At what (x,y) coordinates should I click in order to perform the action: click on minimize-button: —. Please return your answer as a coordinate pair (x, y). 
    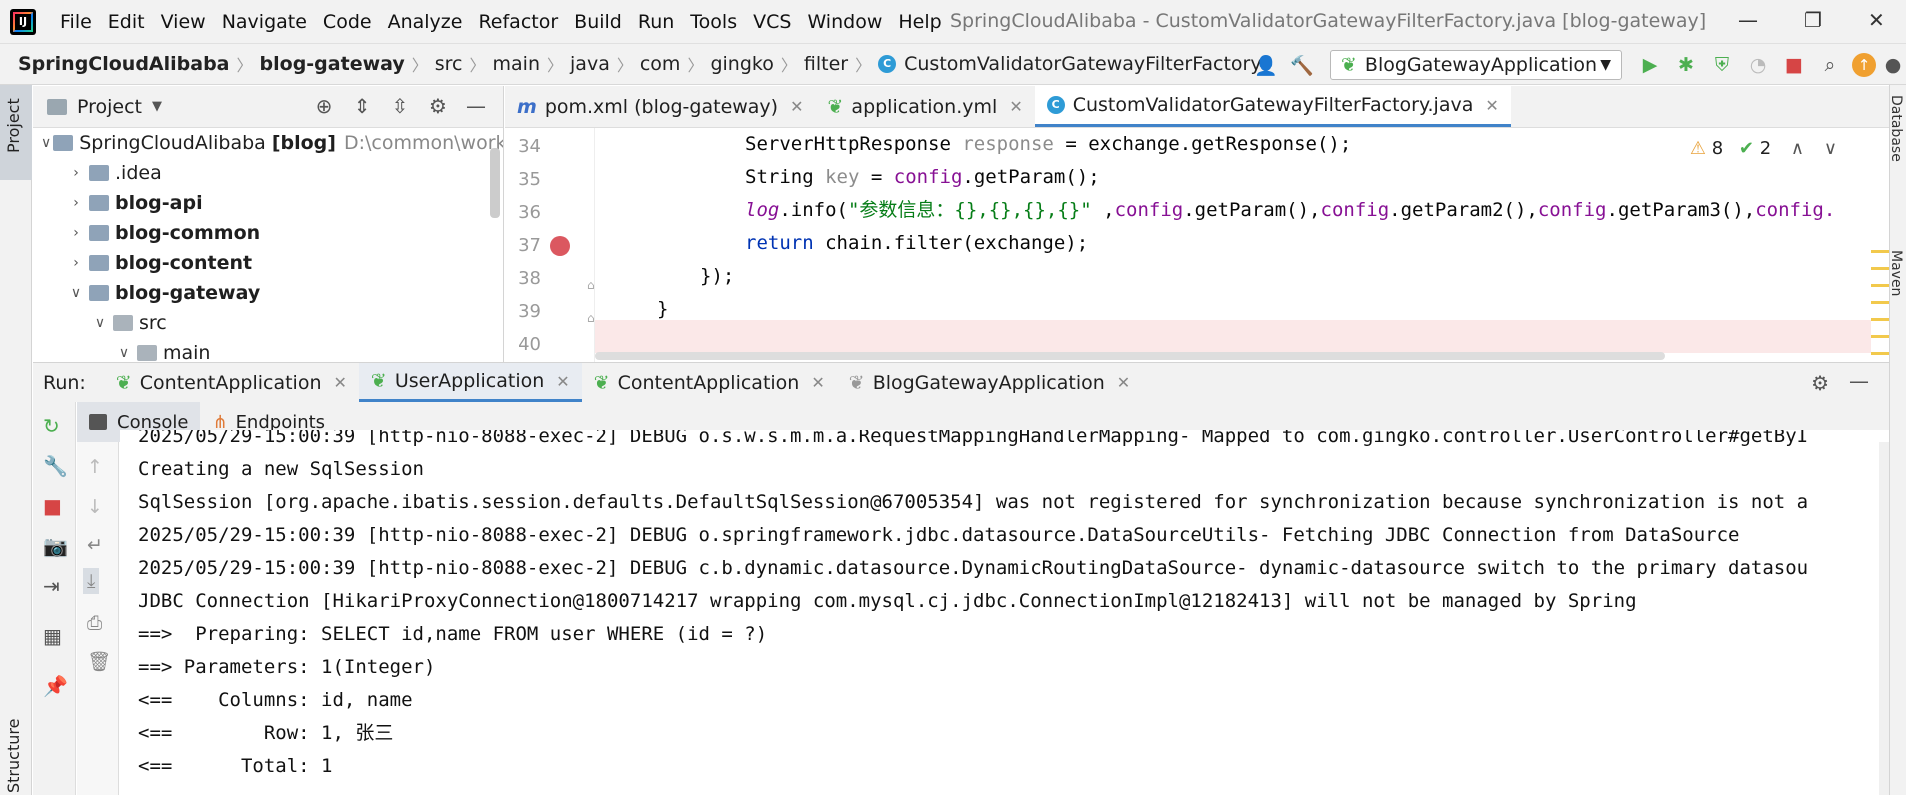
    Looking at the image, I should click on (1748, 20).